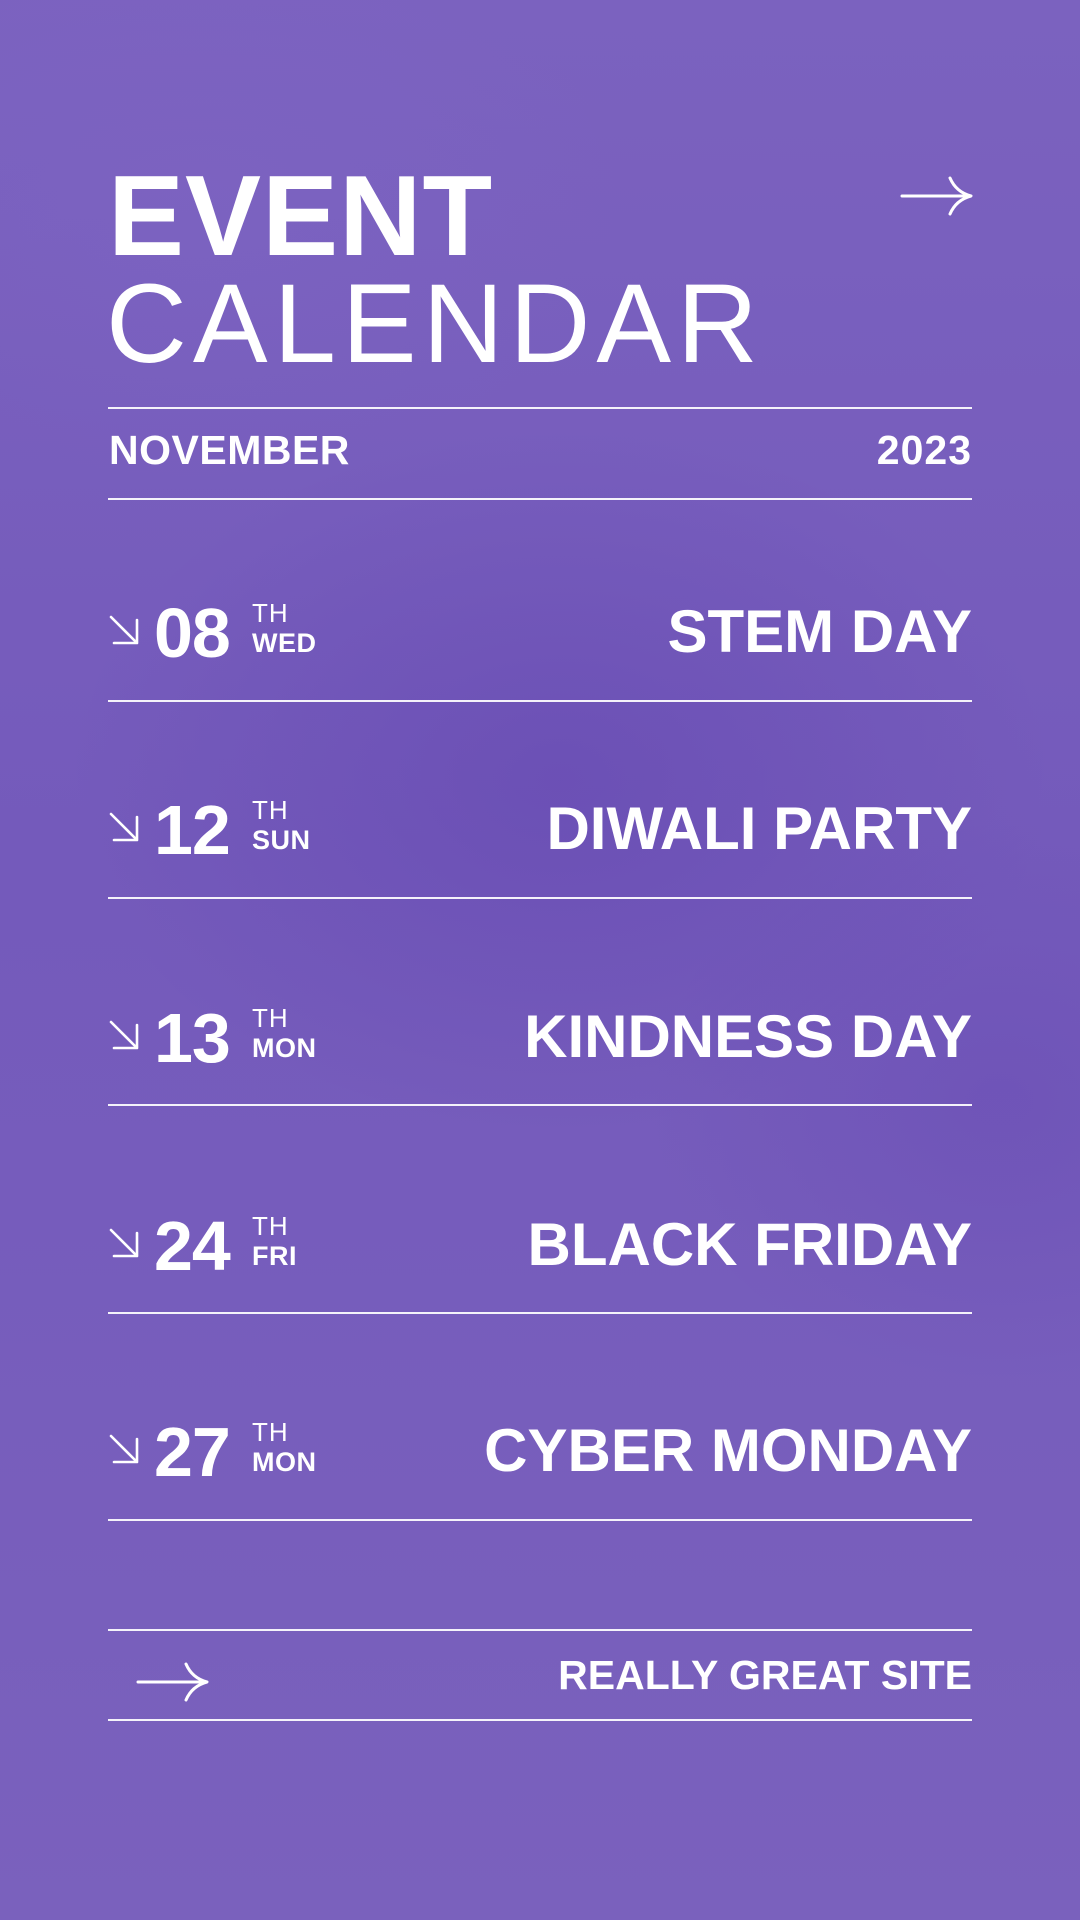 The image size is (1080, 1920). I want to click on event-row: 08 TH WED STEM DAY, so click(540, 632).